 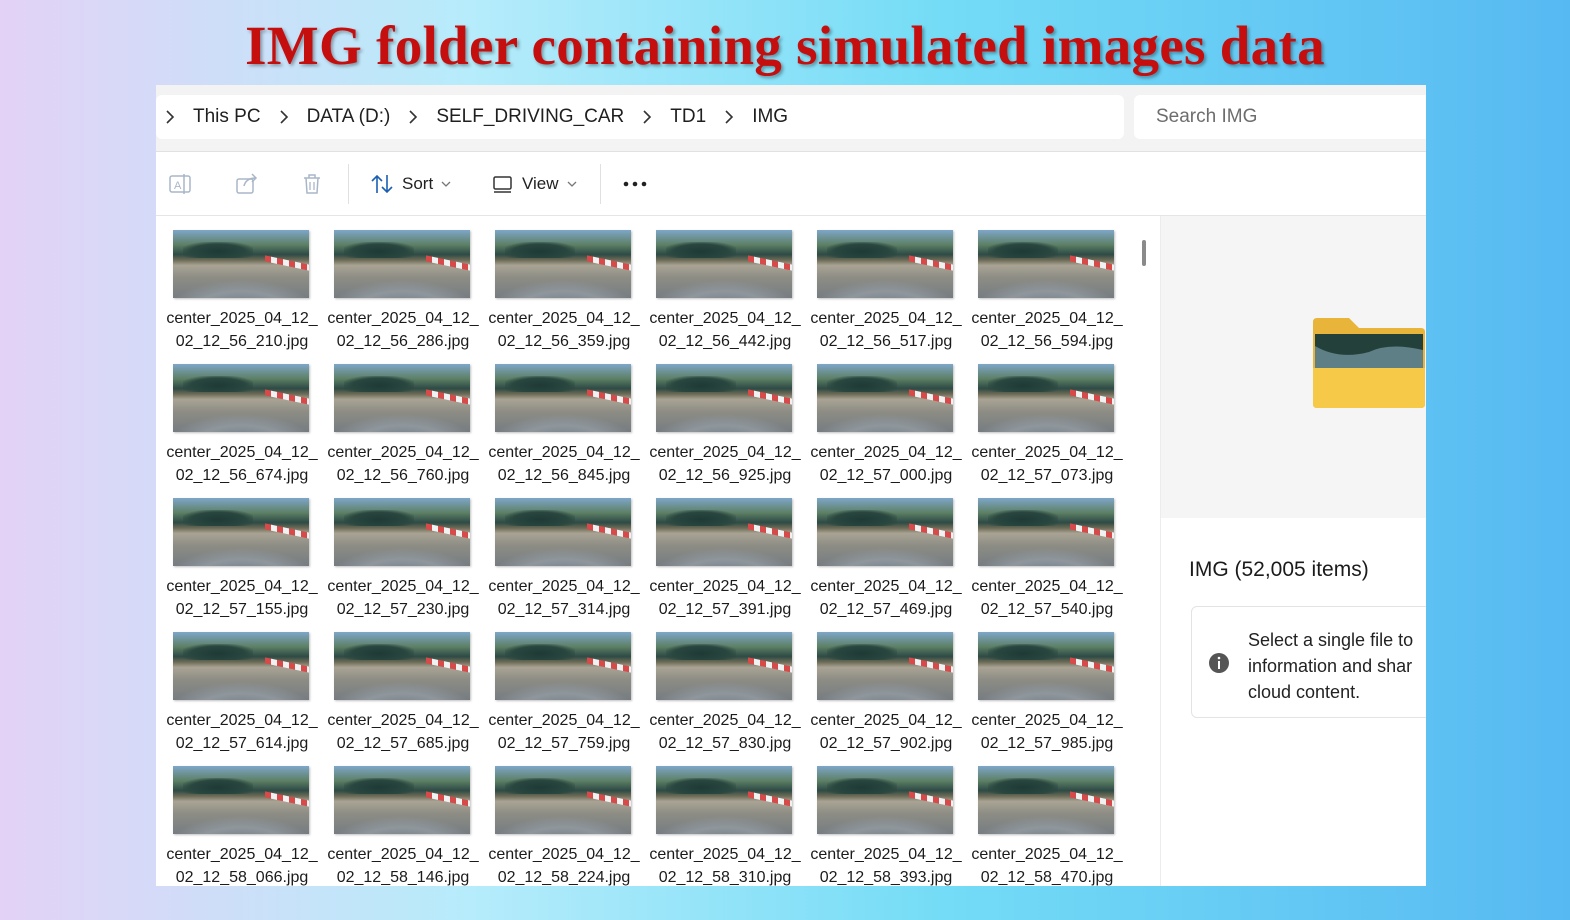 I want to click on file-item: center_2025_04_12_02_12_58_393.jpg, so click(x=886, y=826).